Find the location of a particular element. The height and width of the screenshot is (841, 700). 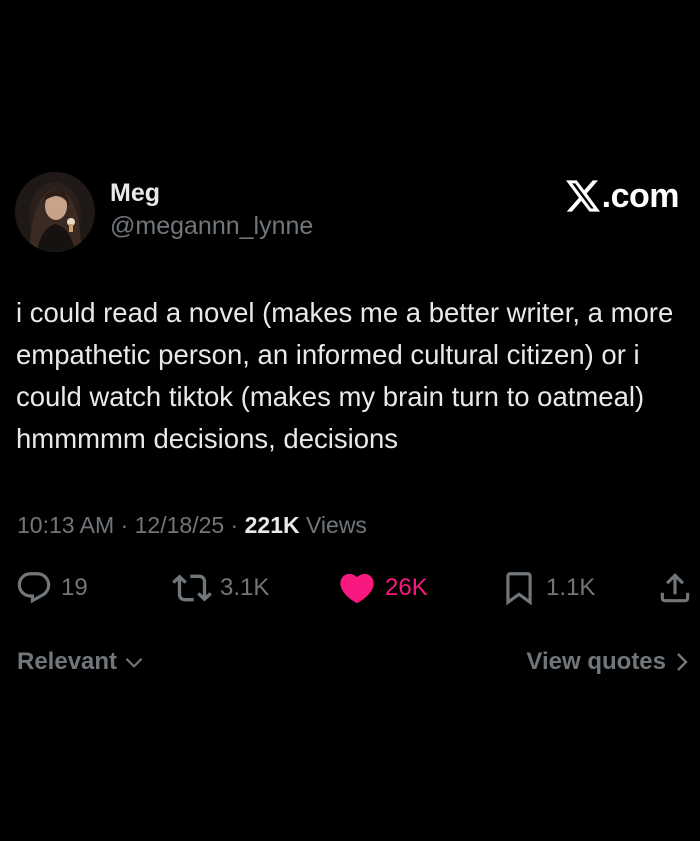

bookmark-button: 1.1K is located at coordinates (547, 588).